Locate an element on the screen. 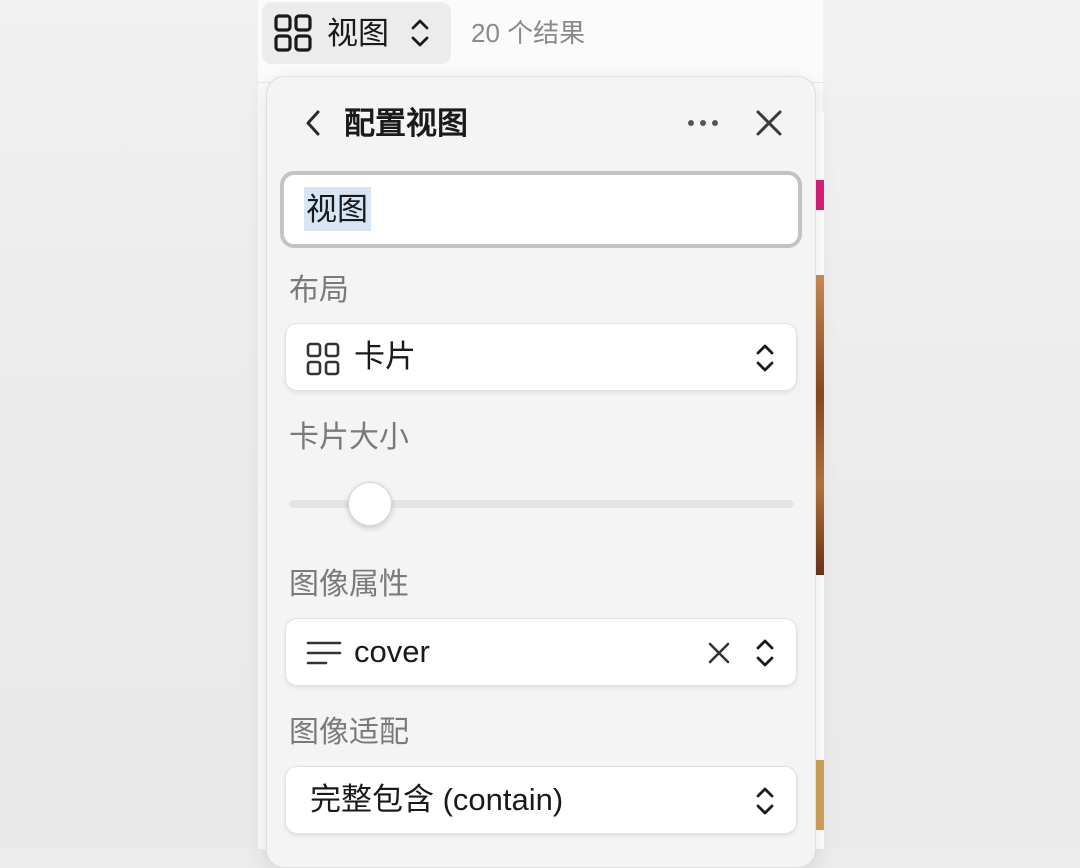 Image resolution: width=1080 pixels, height=868 pixels. card-size-label: 卡片大小 is located at coordinates (349, 437).